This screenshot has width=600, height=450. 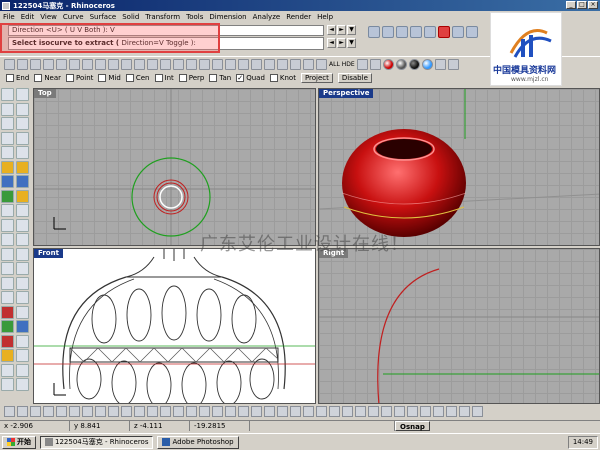 What do you see at coordinates (191, 64) in the screenshot?
I see `zoom-selected-icon` at bounding box center [191, 64].